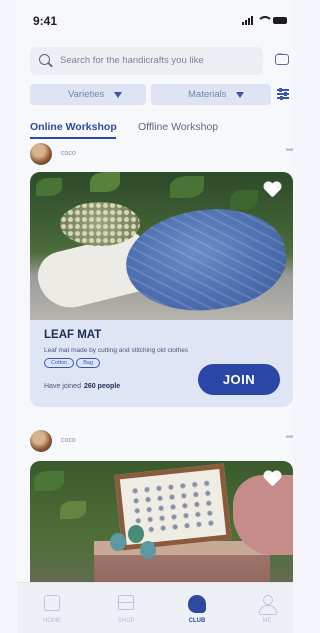 The height and width of the screenshot is (633, 320). What do you see at coordinates (125, 602) in the screenshot?
I see `shop-icon` at bounding box center [125, 602].